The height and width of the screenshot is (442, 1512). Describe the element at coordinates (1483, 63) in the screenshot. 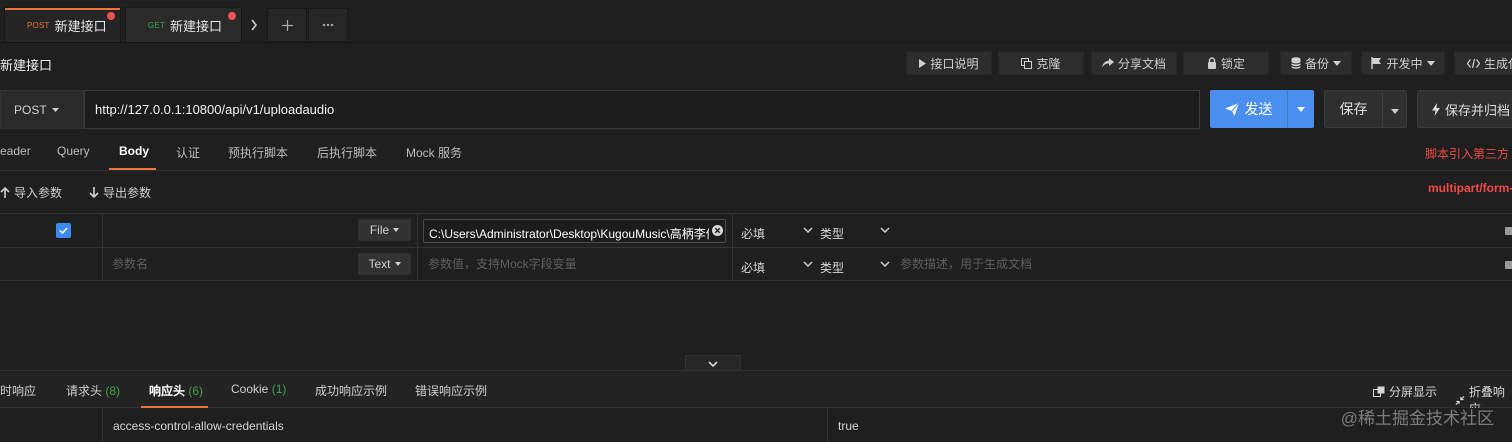

I see `generate-code-button: 生成代` at that location.